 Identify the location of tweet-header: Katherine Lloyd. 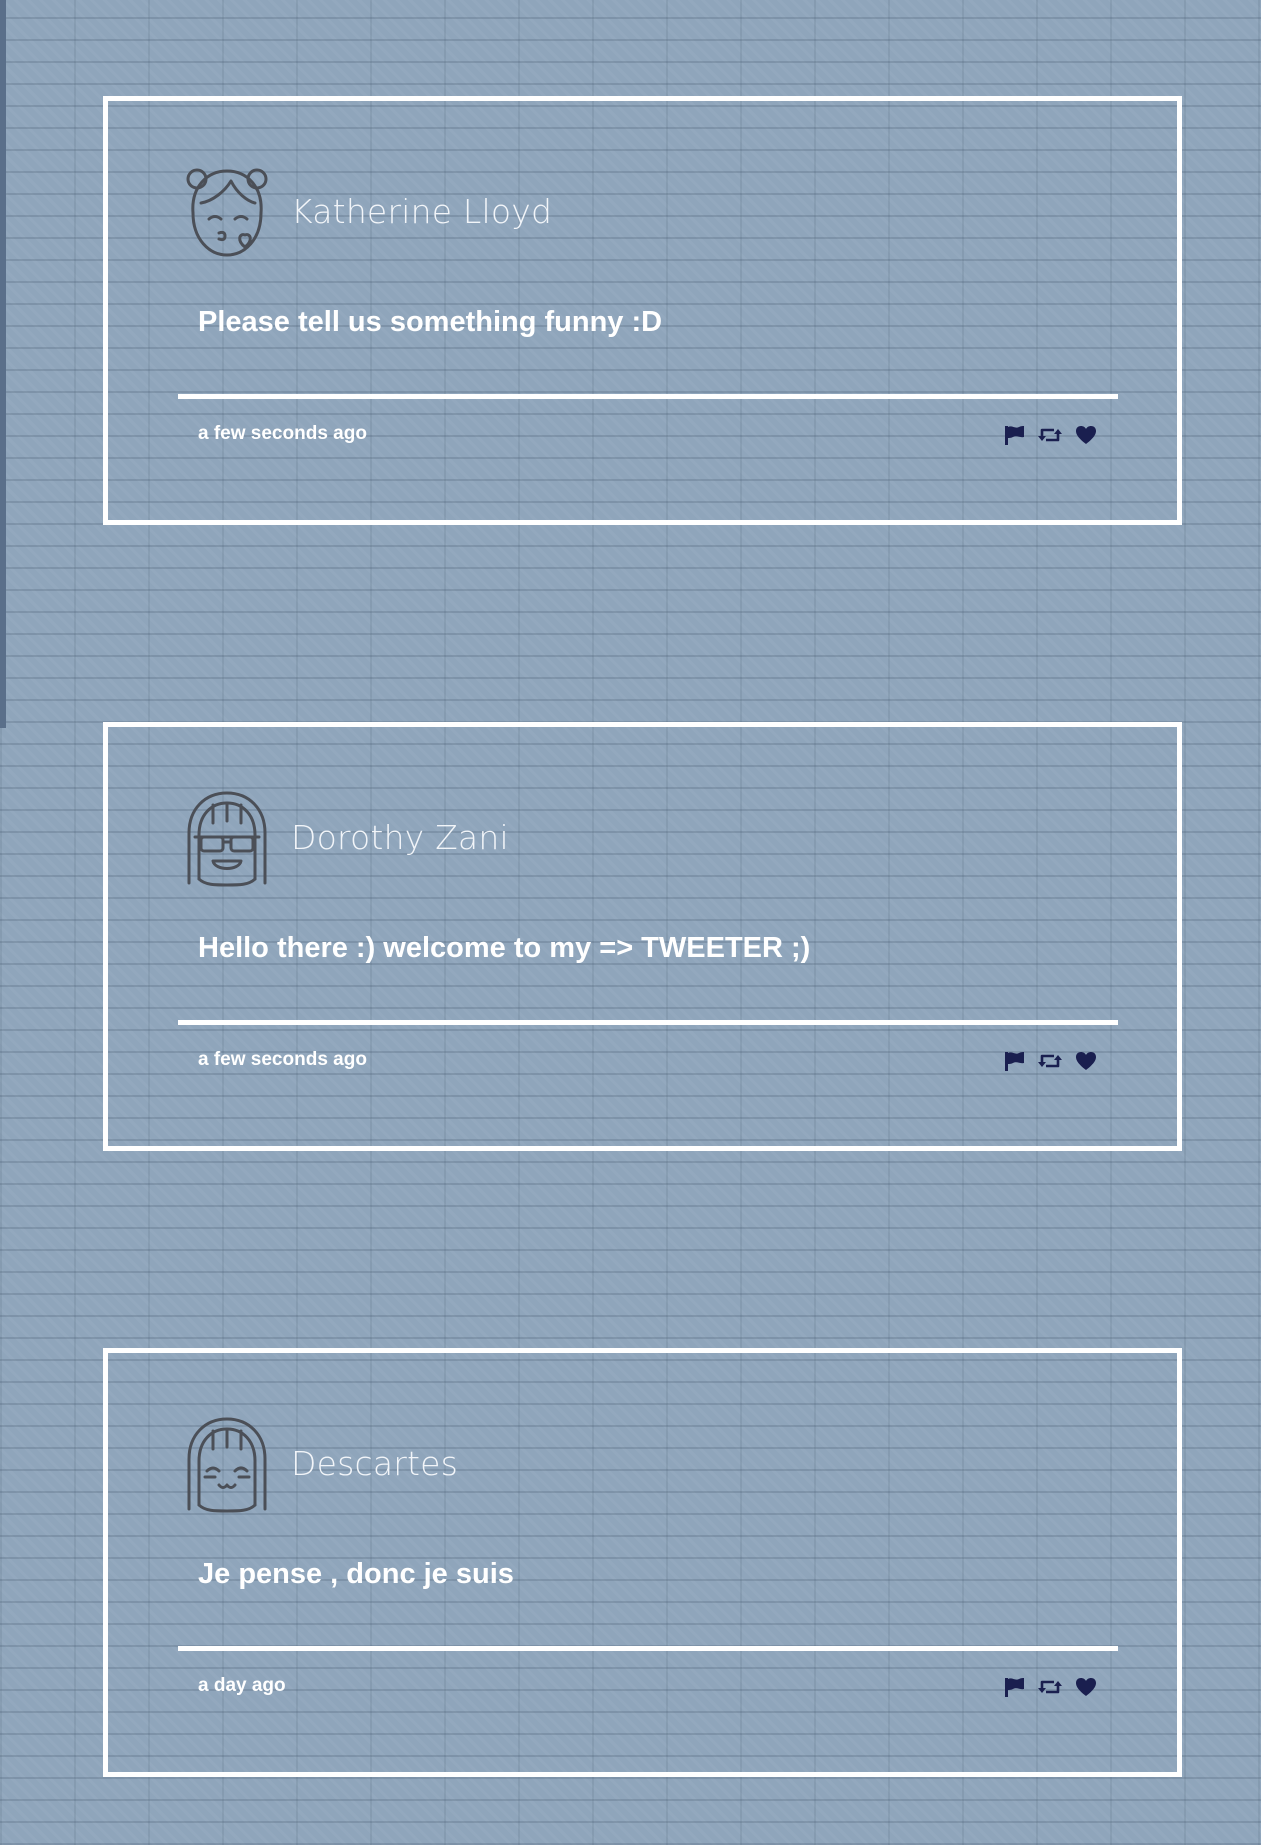
(367, 211).